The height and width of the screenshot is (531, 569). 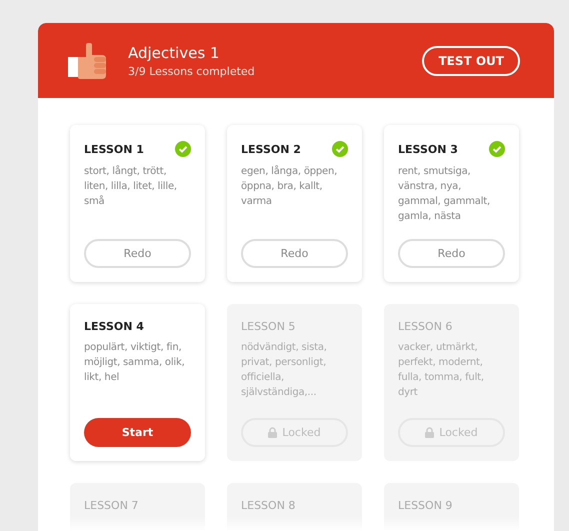 What do you see at coordinates (131, 186) in the screenshot?
I see `lesson-words: stort, långt, trött, liten, lilla, litet, lille, små` at bounding box center [131, 186].